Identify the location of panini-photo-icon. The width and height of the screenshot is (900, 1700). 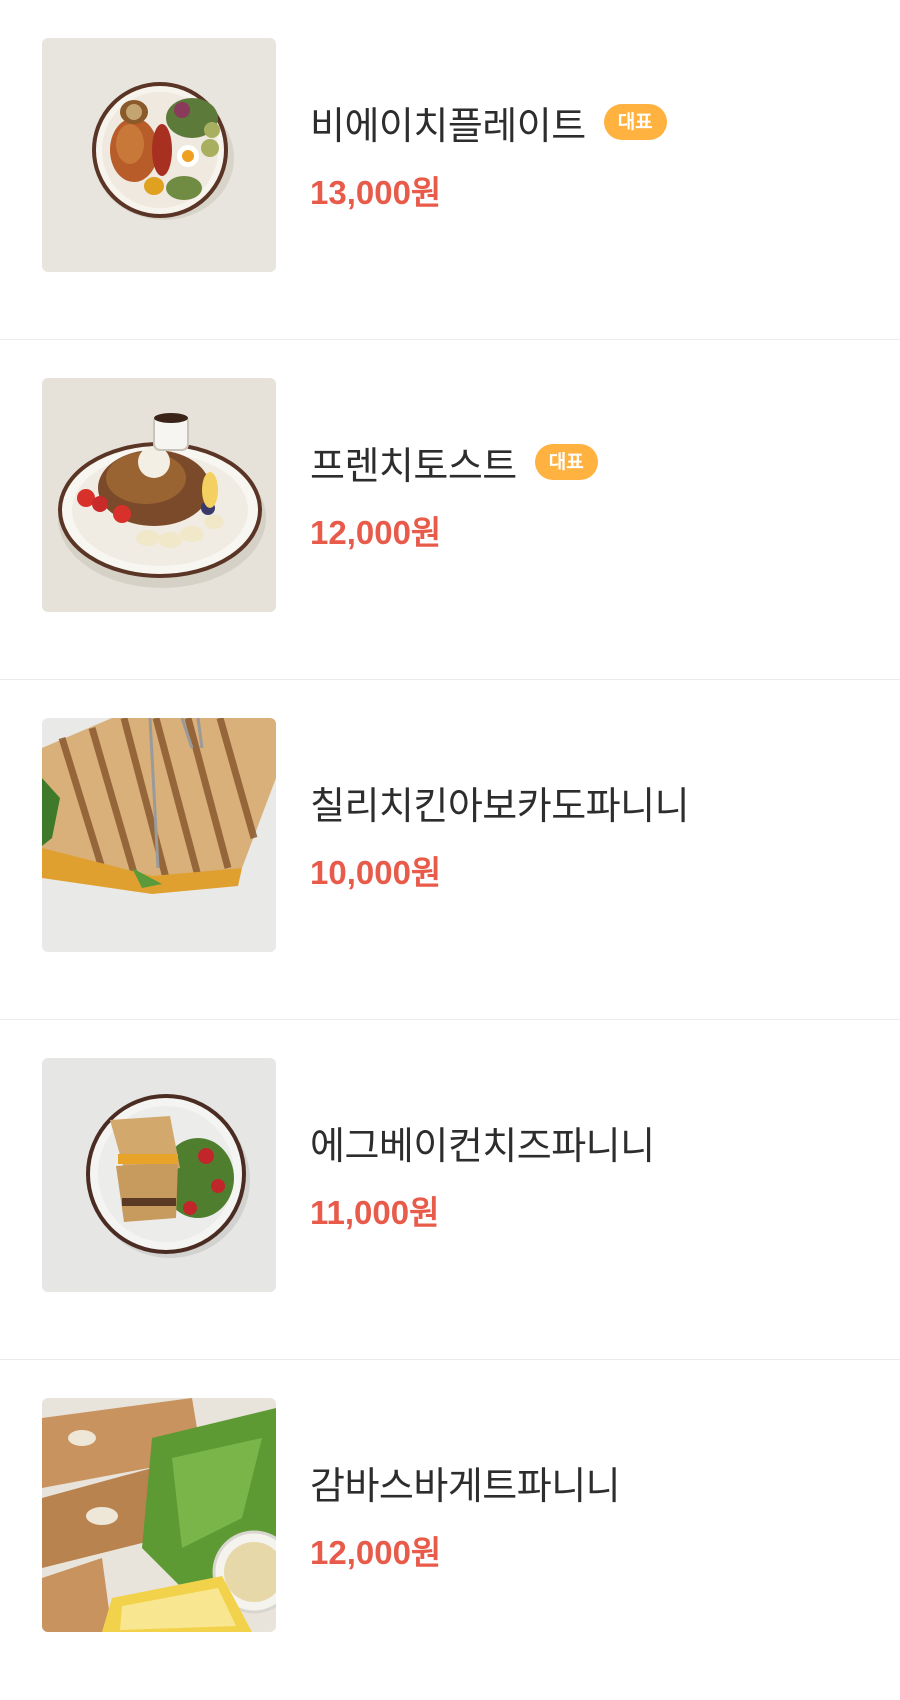
(159, 835).